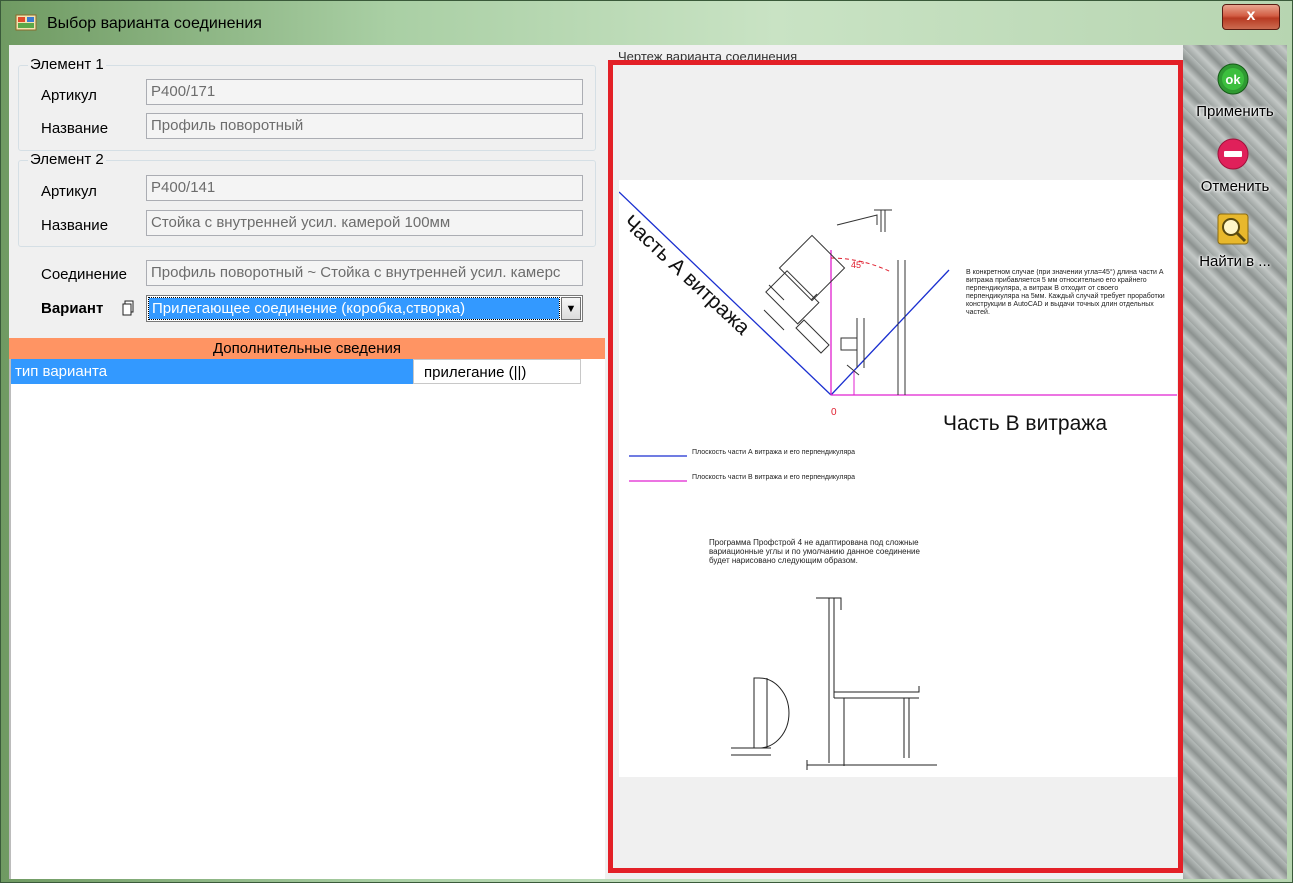 Image resolution: width=1293 pixels, height=883 pixels. I want to click on row-value-cell: прилегание (||), so click(497, 371).